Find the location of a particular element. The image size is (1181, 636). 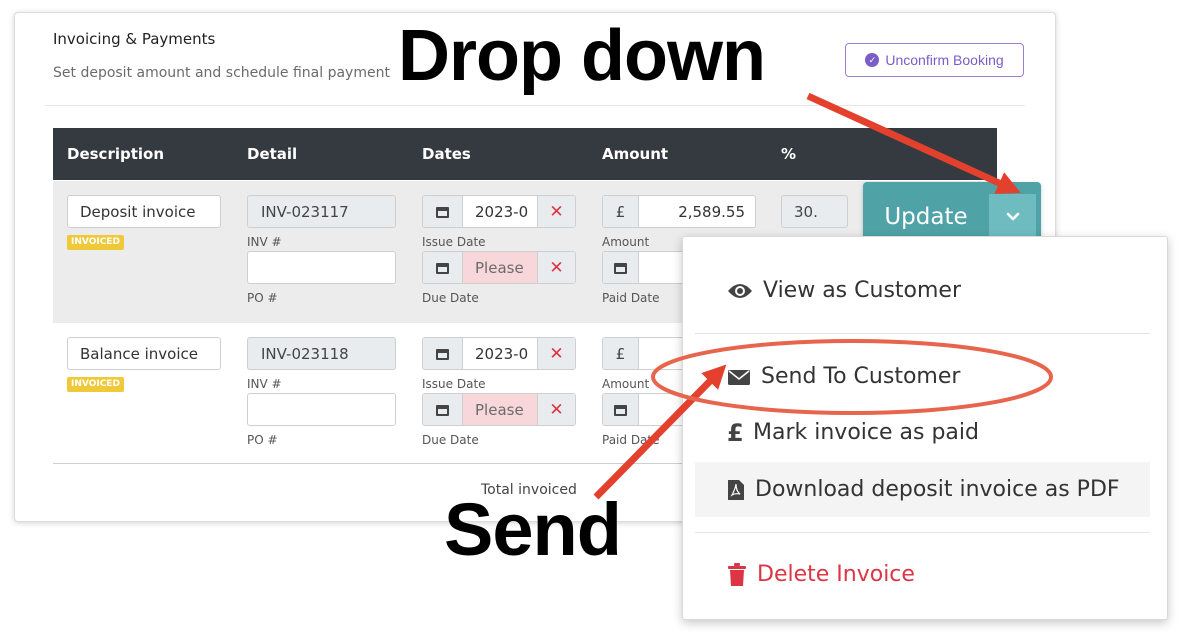

divider is located at coordinates (535, 105).